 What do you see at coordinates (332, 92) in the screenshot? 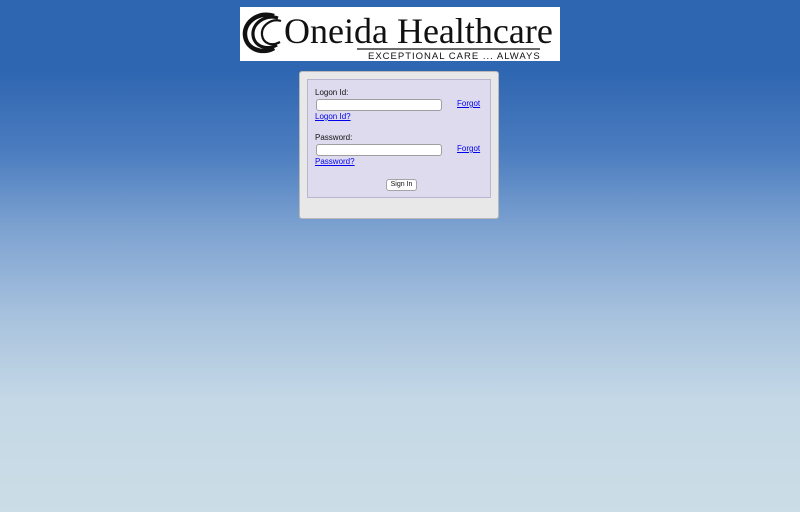
I see `logon-id-label: Logon Id:` at bounding box center [332, 92].